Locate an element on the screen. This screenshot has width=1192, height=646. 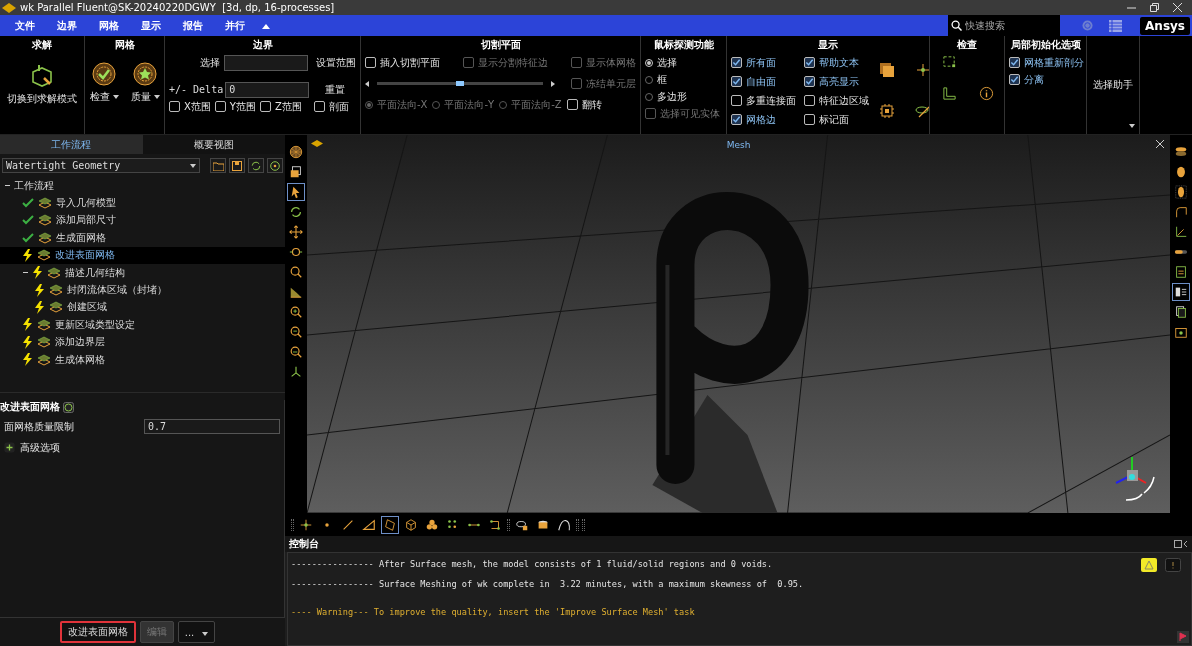
tree-item: 添加局部尺寸 is located at coordinates (142, 220).